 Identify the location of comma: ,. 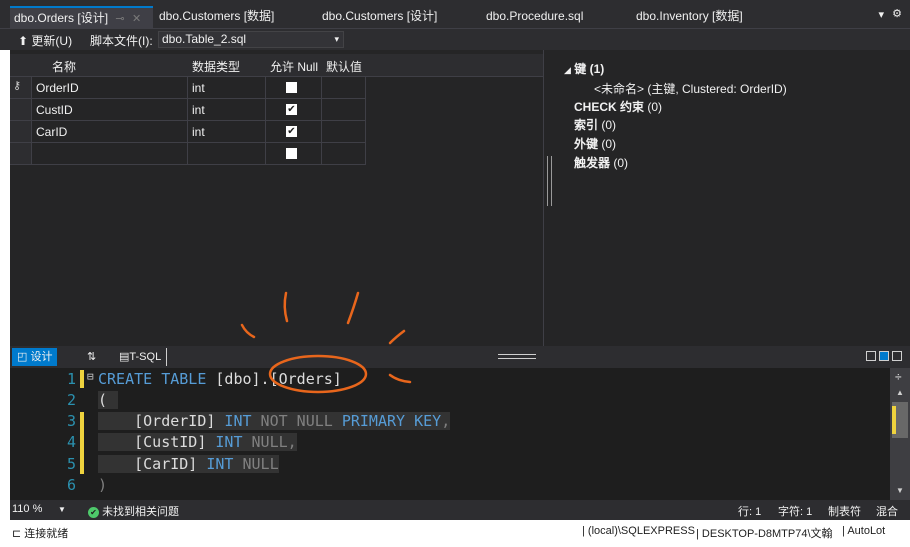
(292, 442).